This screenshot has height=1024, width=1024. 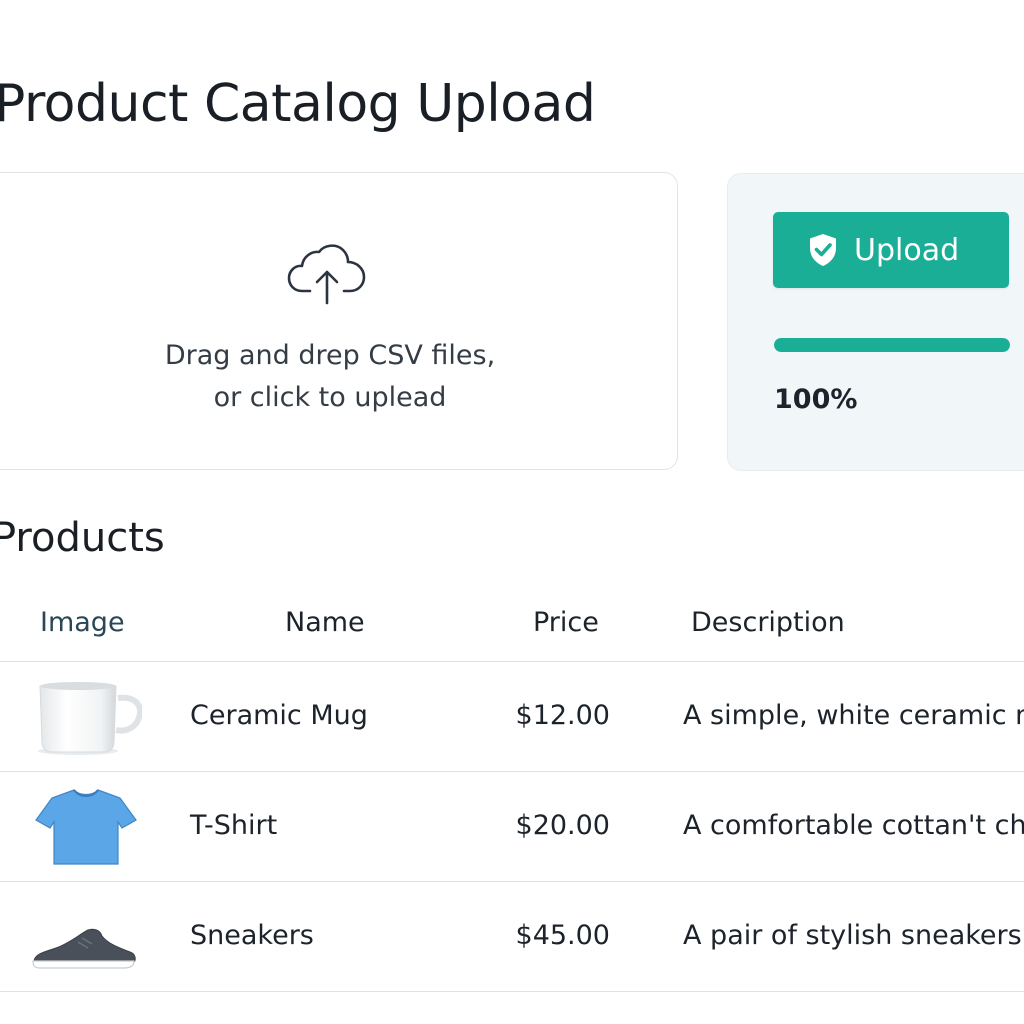 I want to click on upload-progress-bar, so click(x=892, y=345).